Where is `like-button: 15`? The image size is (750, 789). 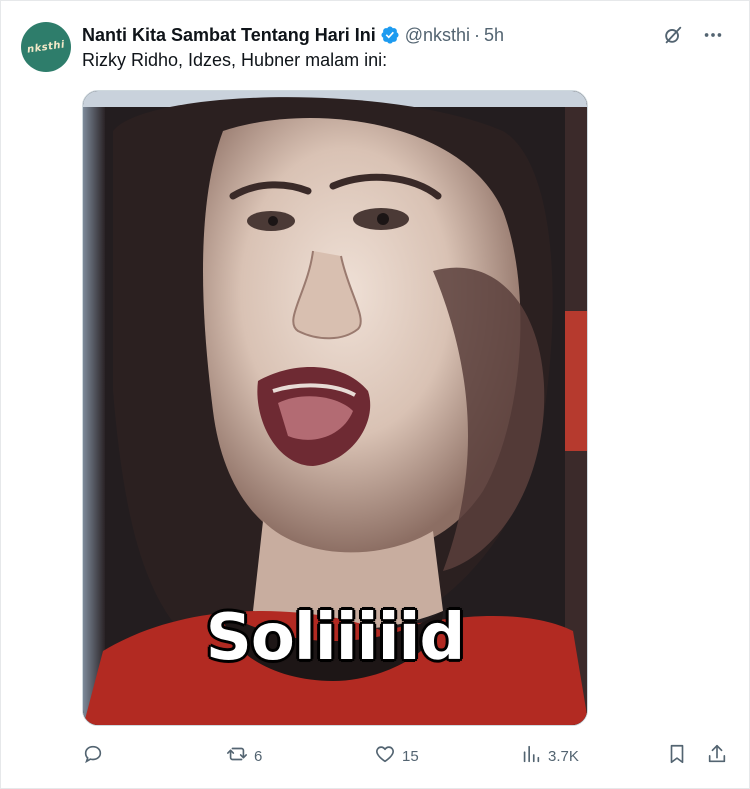 like-button: 15 is located at coordinates (396, 756).